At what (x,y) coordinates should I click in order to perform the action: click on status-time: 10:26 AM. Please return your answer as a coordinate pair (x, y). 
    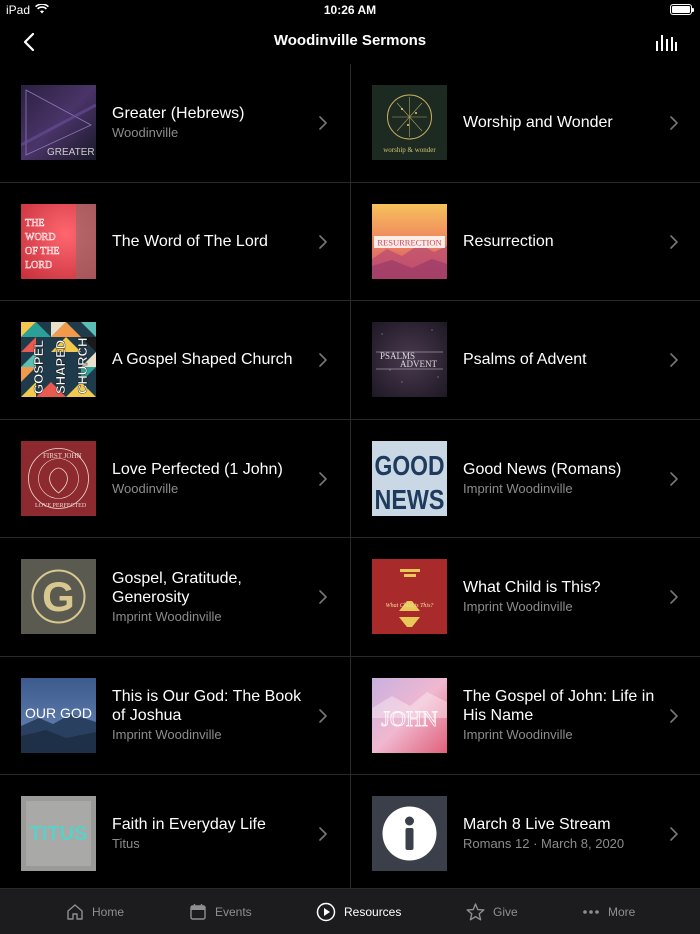
    Looking at the image, I should click on (350, 10).